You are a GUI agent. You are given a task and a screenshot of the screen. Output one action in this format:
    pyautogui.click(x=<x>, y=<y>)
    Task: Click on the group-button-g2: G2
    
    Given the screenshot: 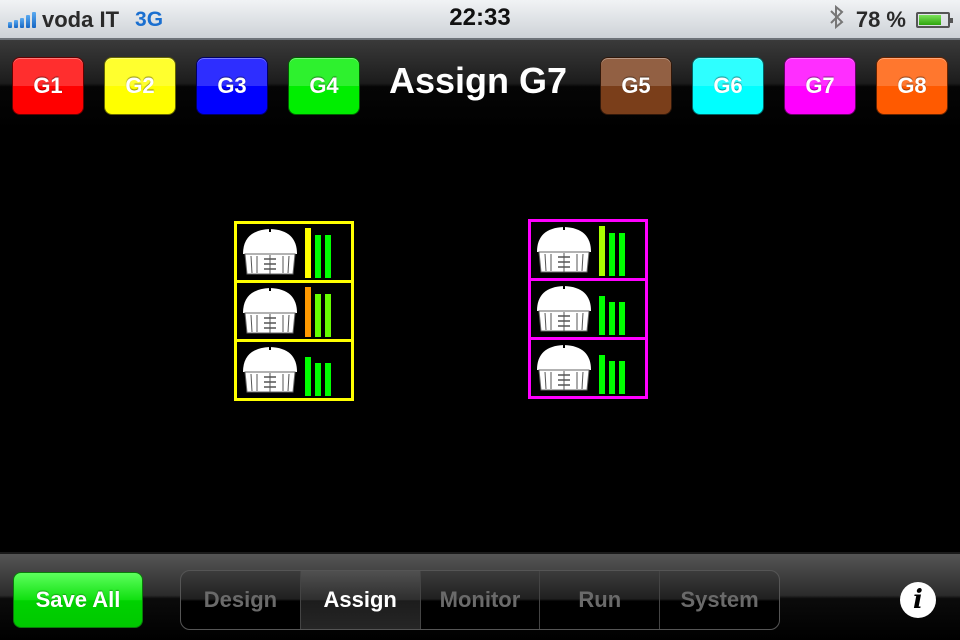 What is the action you would take?
    pyautogui.click(x=140, y=86)
    